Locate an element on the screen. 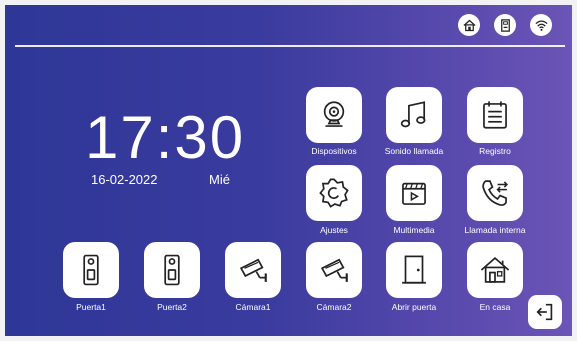 The image size is (577, 341). home-status-glyph is located at coordinates (469, 25).